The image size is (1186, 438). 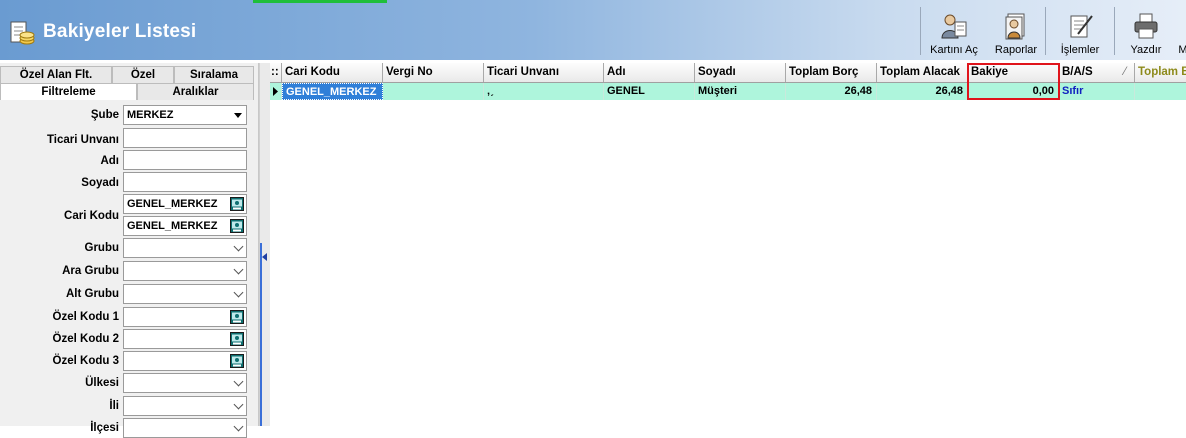 What do you see at coordinates (954, 50) in the screenshot?
I see `open-card-label: Kartını Aç` at bounding box center [954, 50].